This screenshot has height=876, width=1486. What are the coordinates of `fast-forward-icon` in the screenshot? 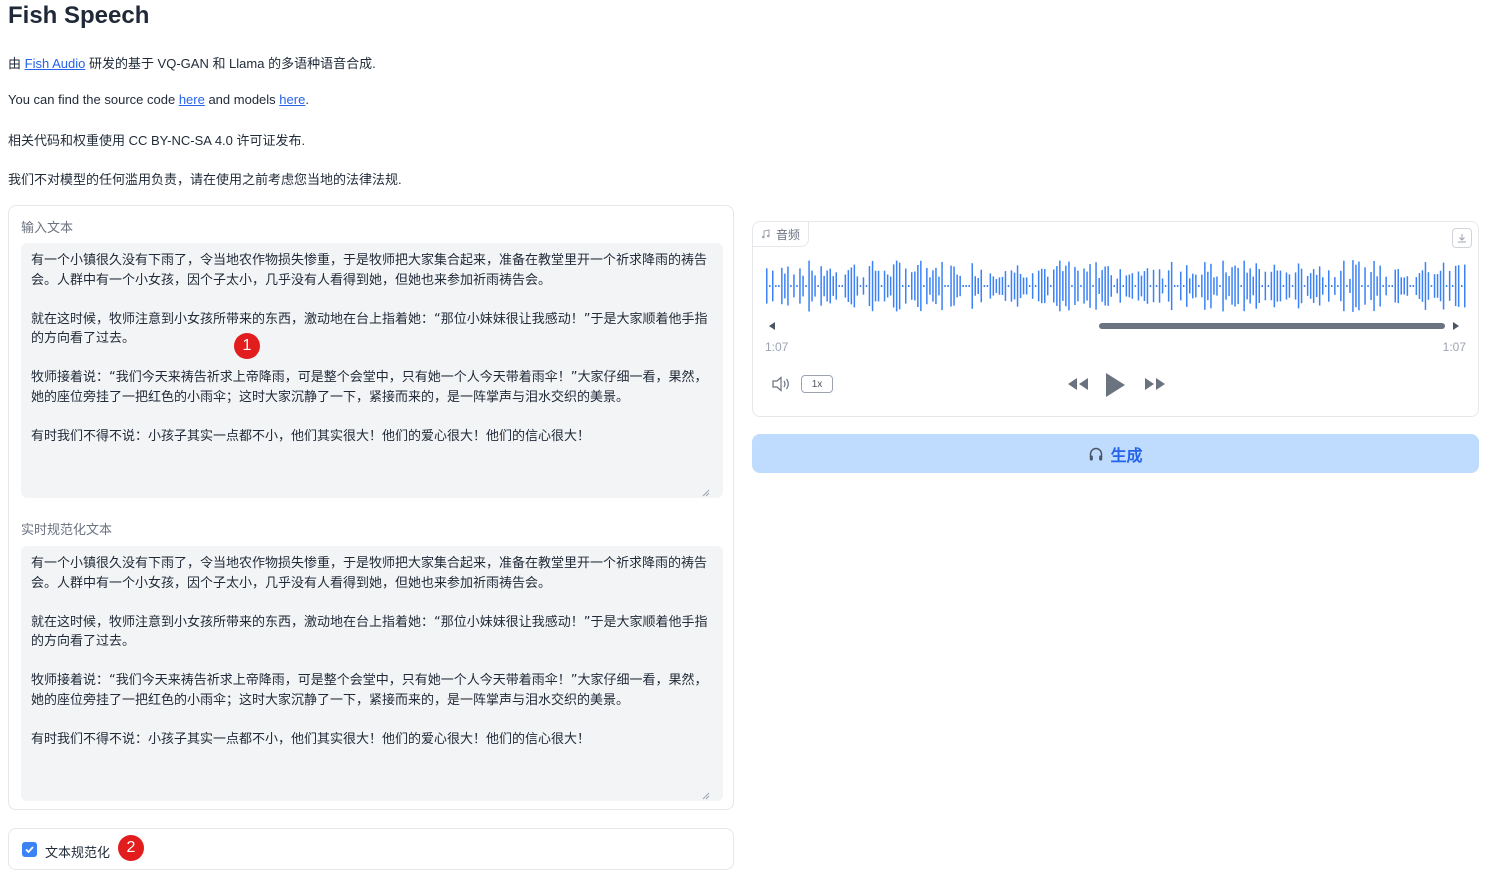 It's located at (1155, 384).